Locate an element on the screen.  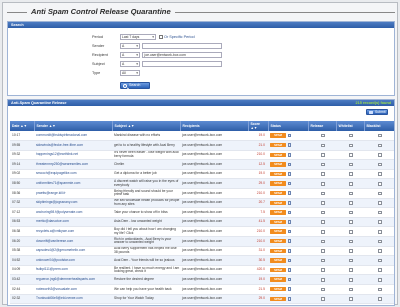
subject-operator-select: A ▾ is located at coordinates (130, 64).